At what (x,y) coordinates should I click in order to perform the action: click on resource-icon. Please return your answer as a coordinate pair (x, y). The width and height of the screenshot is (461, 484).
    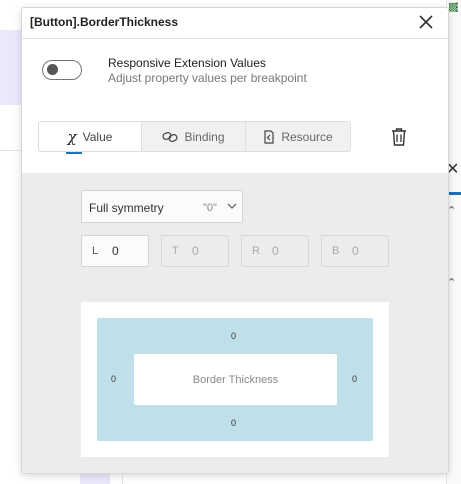
    Looking at the image, I should click on (269, 136).